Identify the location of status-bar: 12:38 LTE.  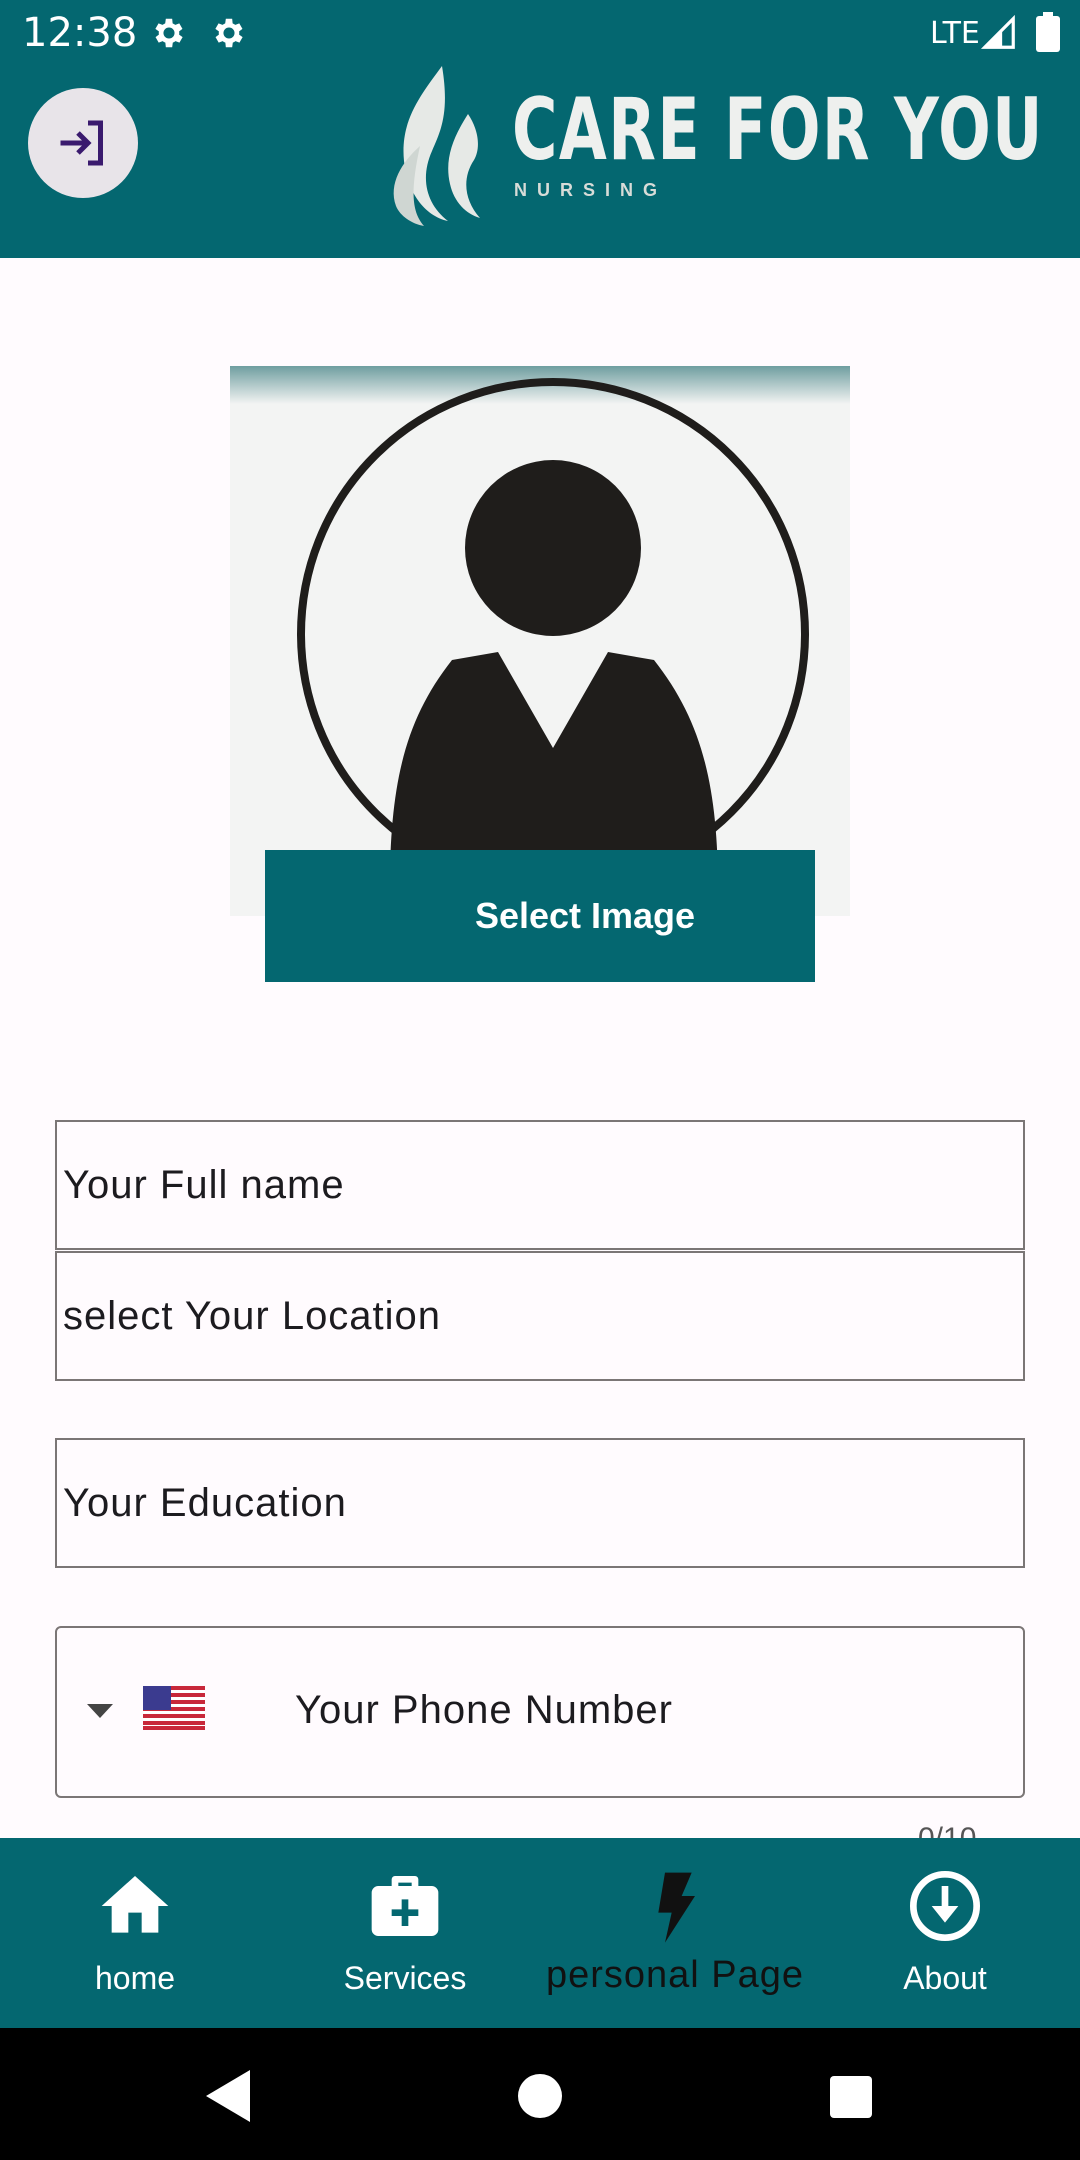
(540, 33).